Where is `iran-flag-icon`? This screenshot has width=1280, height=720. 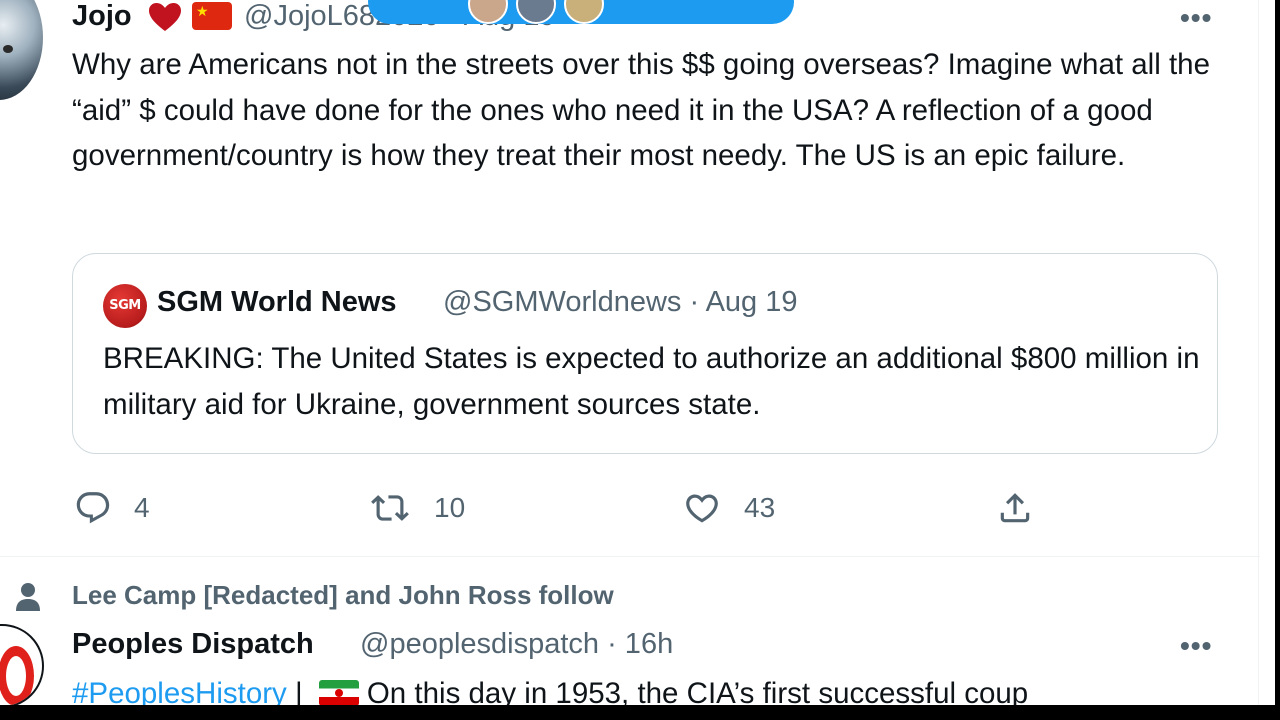
iran-flag-icon is located at coordinates (338, 692).